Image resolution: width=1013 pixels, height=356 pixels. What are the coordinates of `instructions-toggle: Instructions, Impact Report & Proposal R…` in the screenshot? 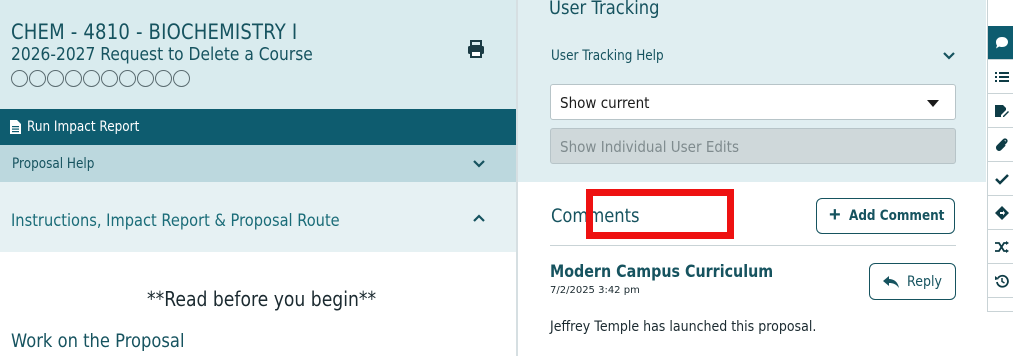 It's located at (258, 217).